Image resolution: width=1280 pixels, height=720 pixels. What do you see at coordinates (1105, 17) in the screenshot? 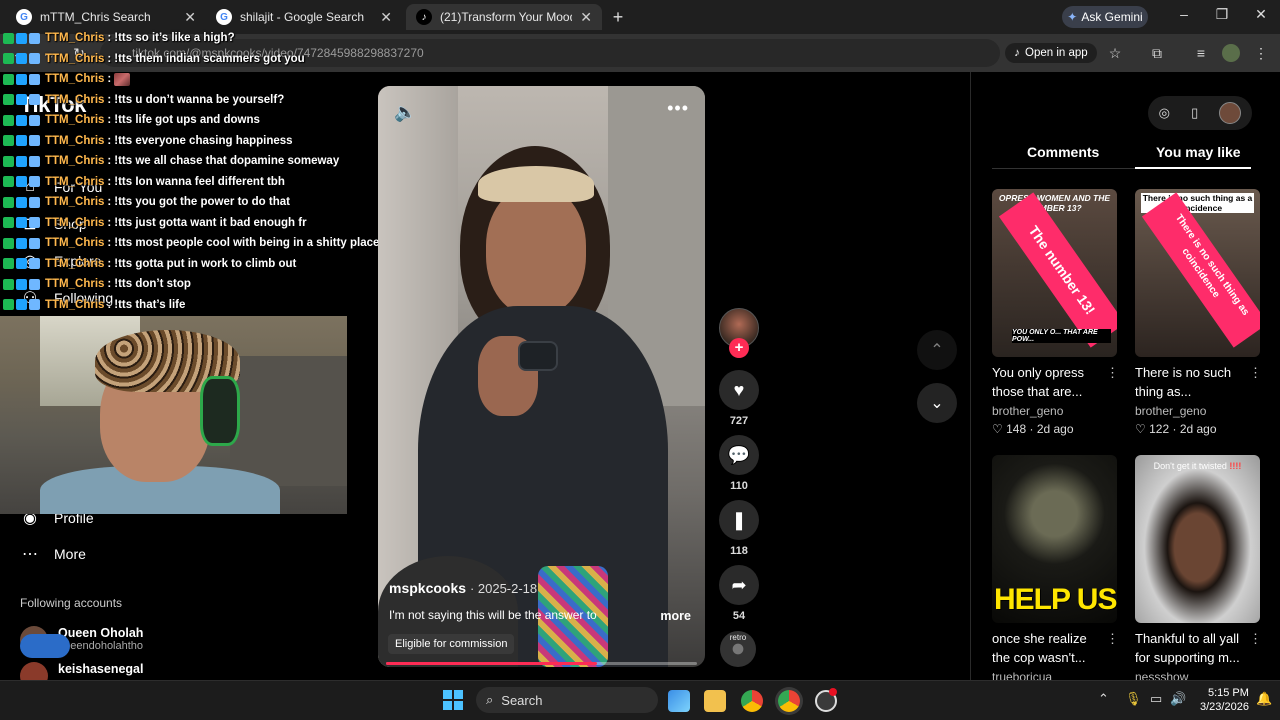
I see `ask-gemini-button: ✦ Ask Gemini` at bounding box center [1105, 17].